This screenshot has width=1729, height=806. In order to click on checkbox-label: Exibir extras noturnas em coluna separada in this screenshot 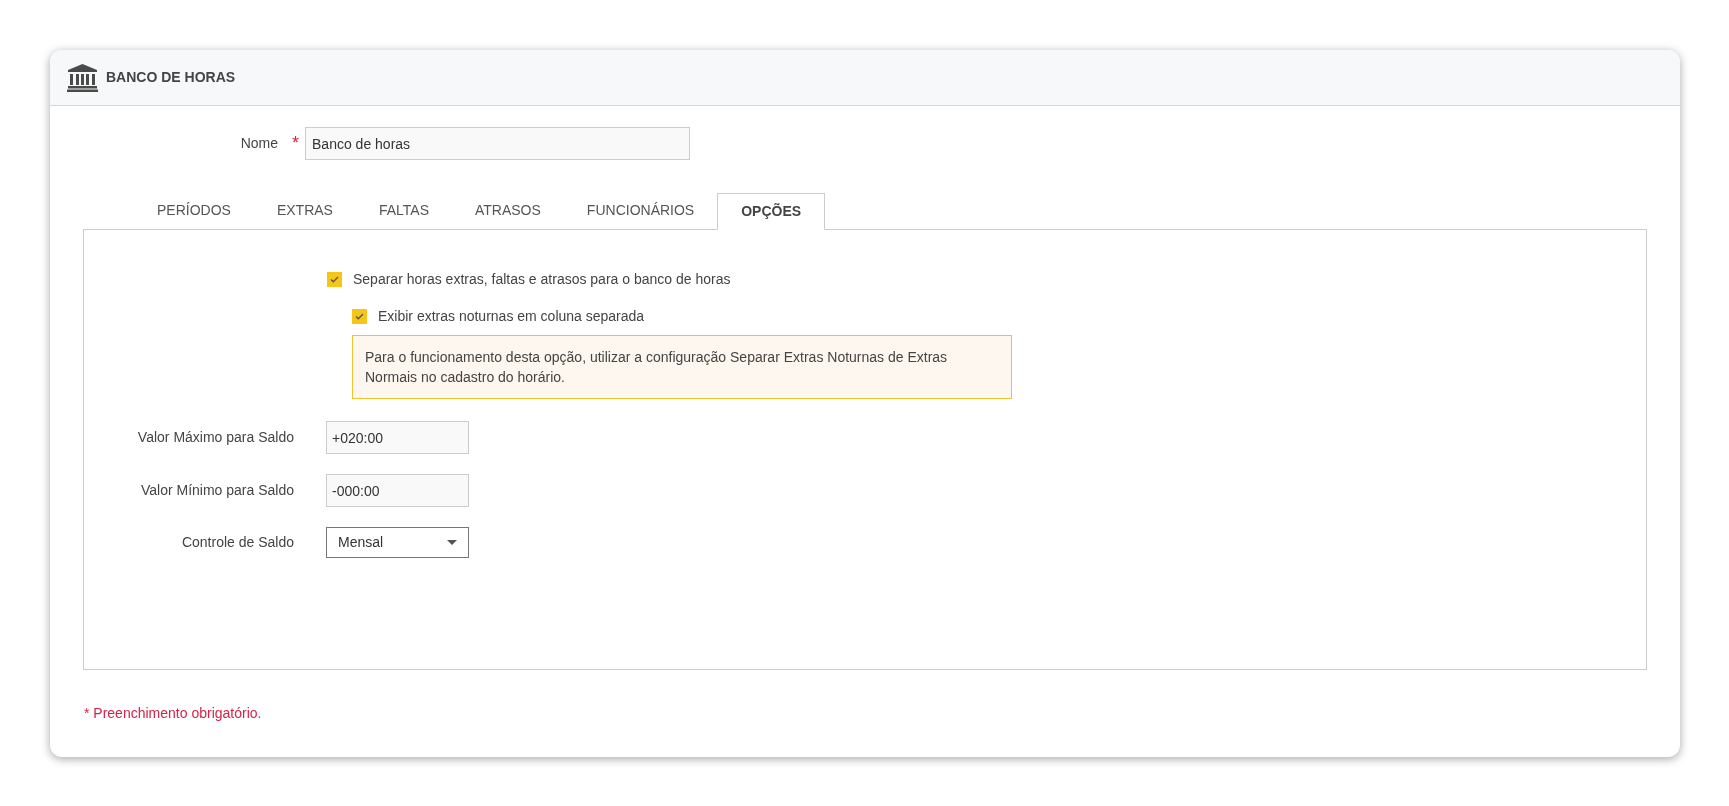, I will do `click(511, 316)`.